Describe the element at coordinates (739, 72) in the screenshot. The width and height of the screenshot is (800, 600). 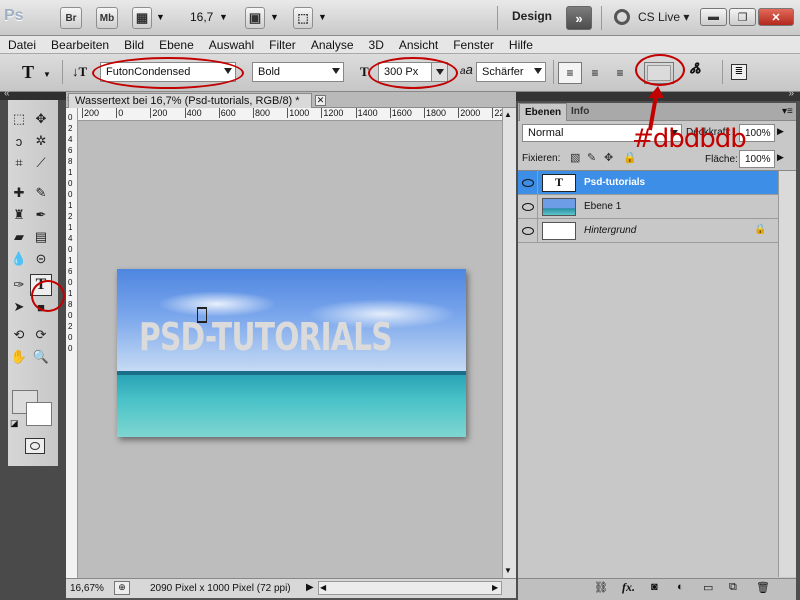
I see `character-panel-icon: ≣` at that location.